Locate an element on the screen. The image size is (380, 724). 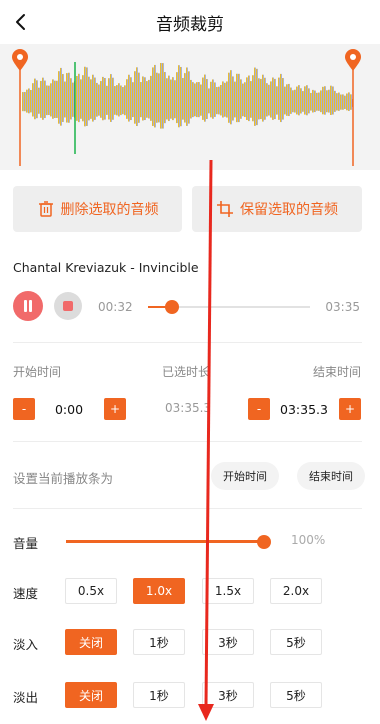
keep-selection-label: 保留选取的音频 is located at coordinates (289, 210).